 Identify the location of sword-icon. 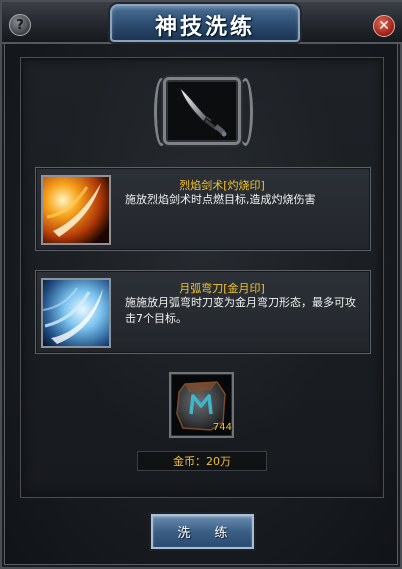
(203, 111).